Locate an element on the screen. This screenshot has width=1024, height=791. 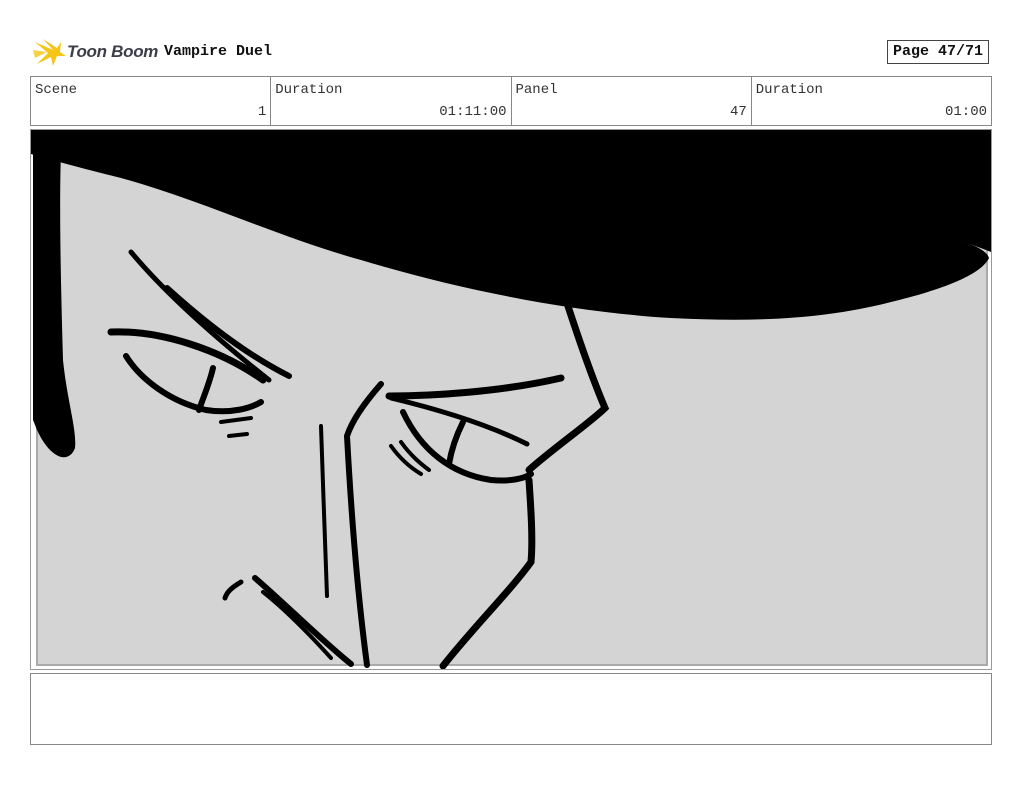
toon-boom-logo: Toon Boom is located at coordinates (96, 53).